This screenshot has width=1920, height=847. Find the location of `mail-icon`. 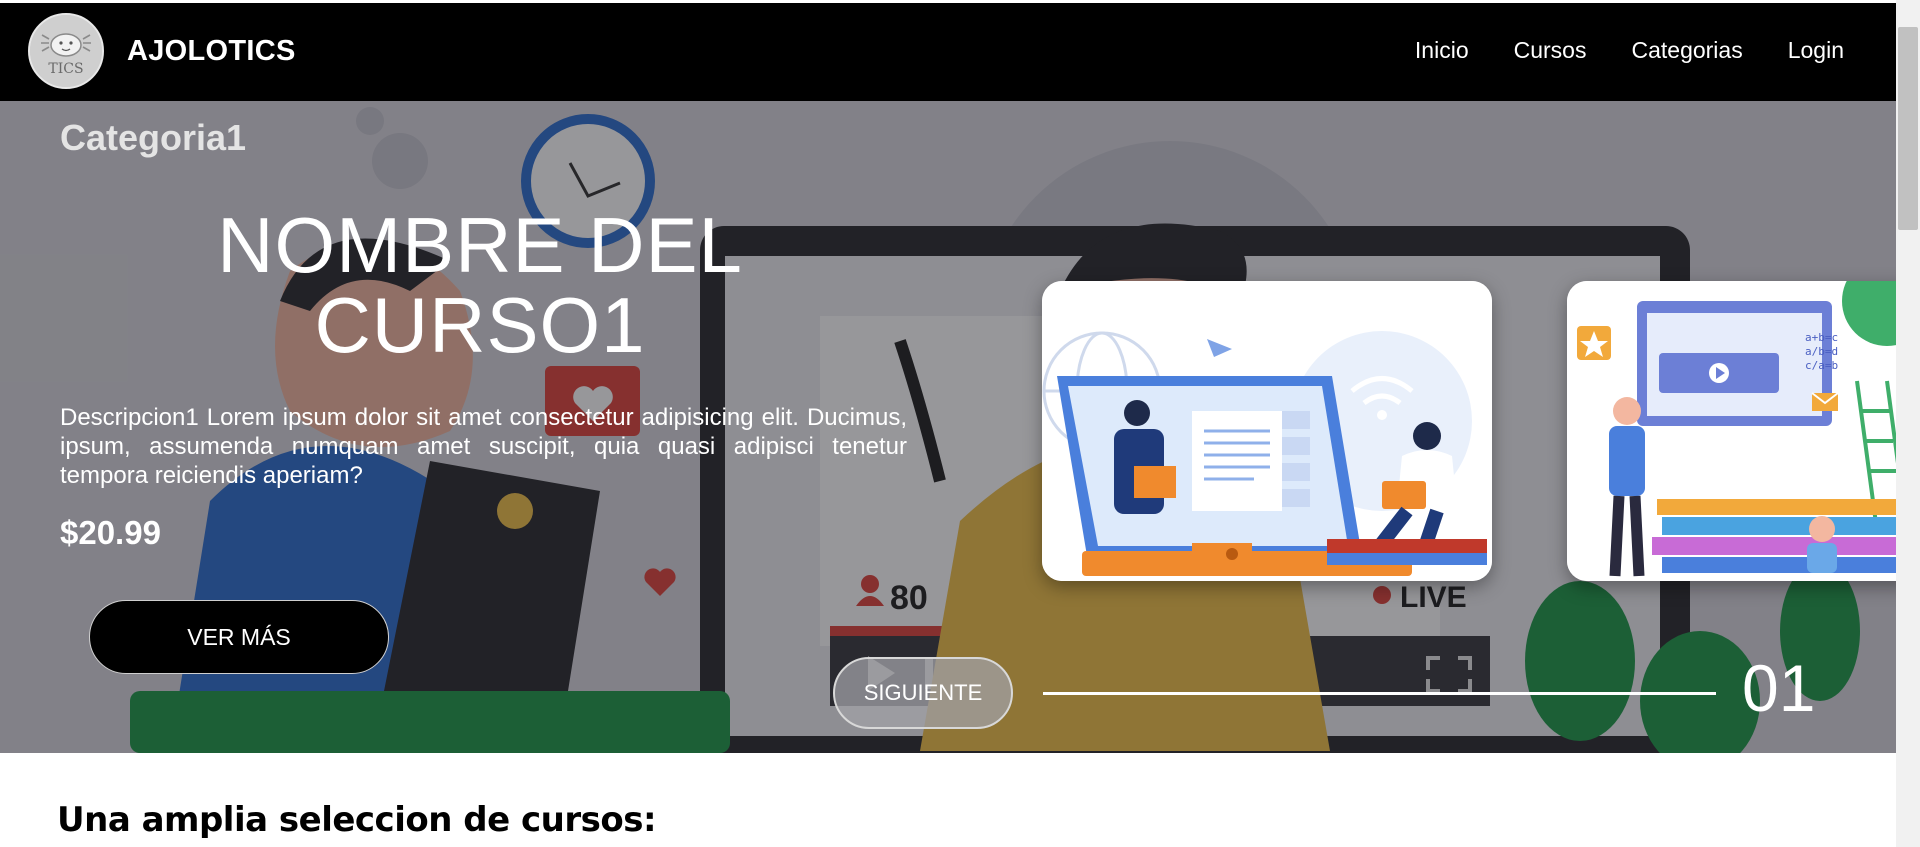

mail-icon is located at coordinates (1825, 401).